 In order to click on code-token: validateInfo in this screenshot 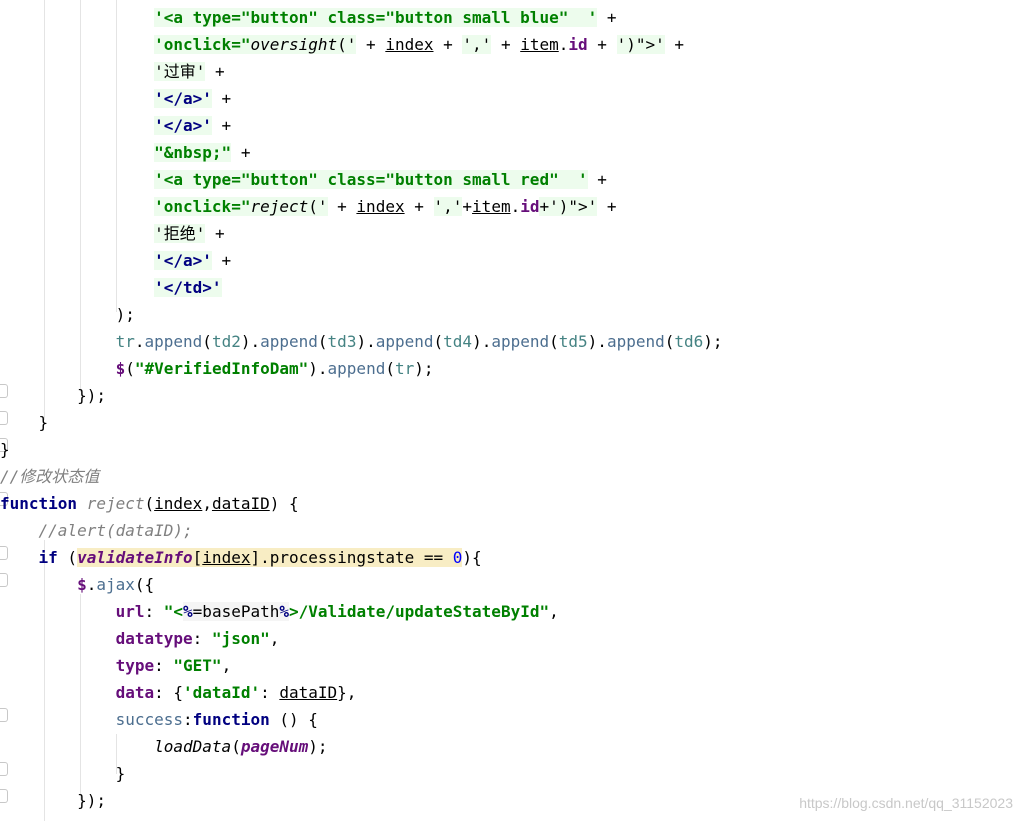, I will do `click(135, 557)`.